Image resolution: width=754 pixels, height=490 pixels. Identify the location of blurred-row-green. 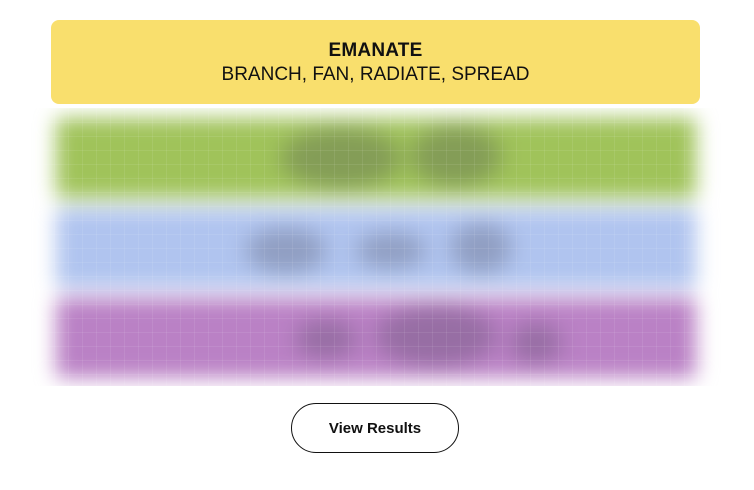
(376, 158).